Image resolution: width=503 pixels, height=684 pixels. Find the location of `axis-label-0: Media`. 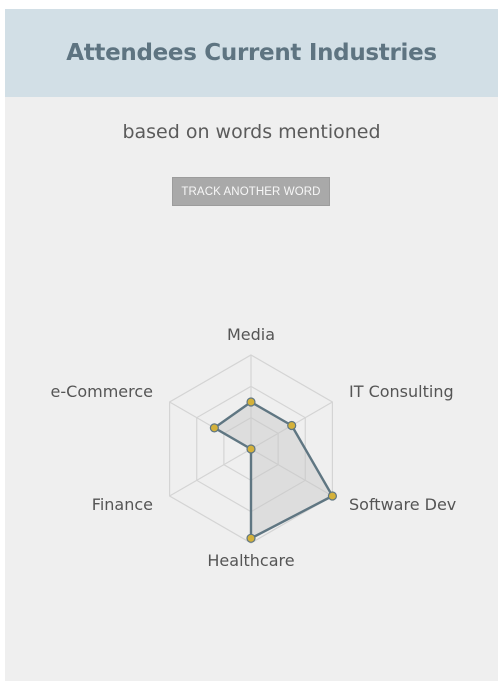

axis-label-0: Media is located at coordinates (251, 334).